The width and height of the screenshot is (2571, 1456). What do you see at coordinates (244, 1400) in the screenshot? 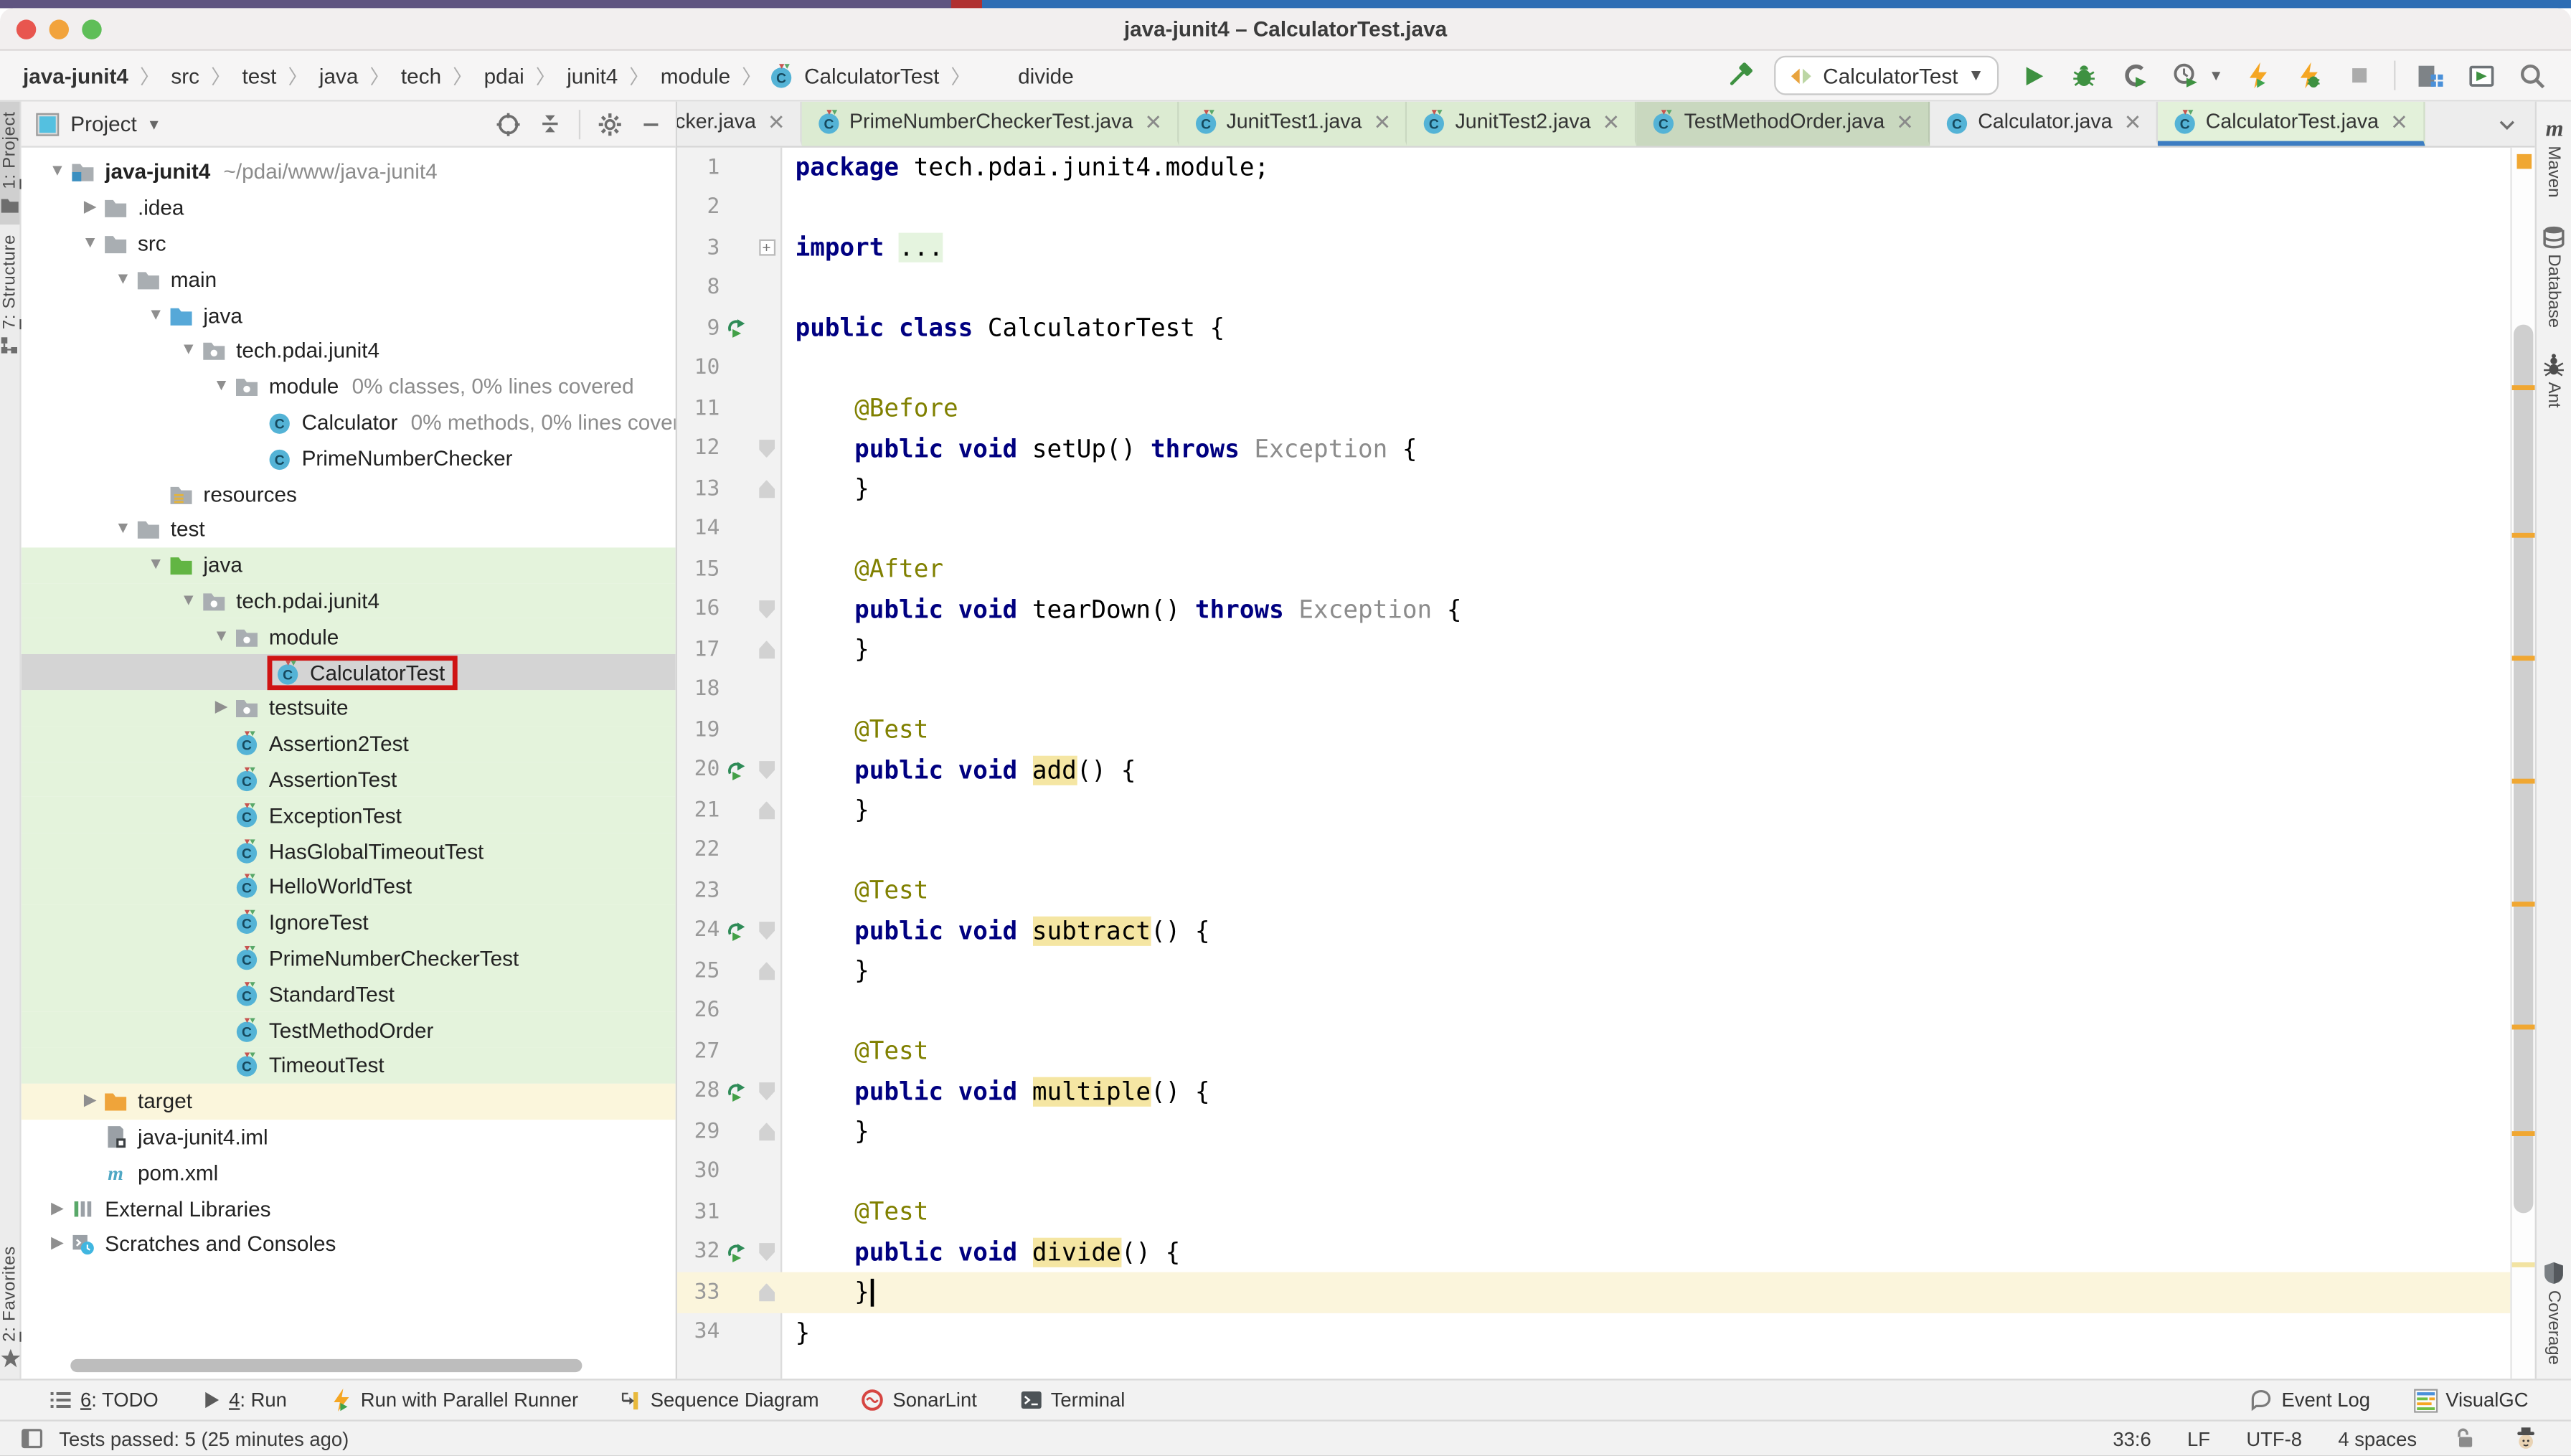
I see `bottom-tab-run: 4: Run` at bounding box center [244, 1400].